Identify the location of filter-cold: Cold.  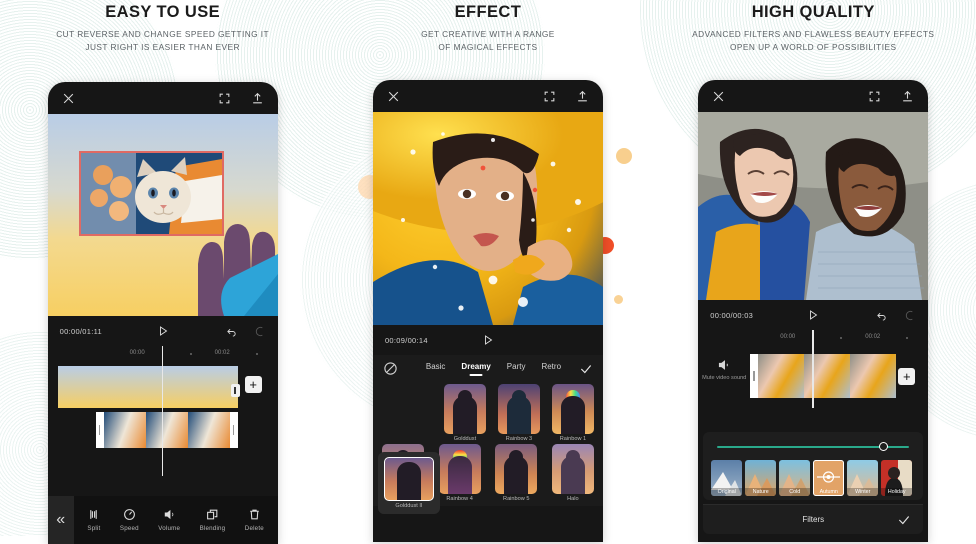
(795, 478).